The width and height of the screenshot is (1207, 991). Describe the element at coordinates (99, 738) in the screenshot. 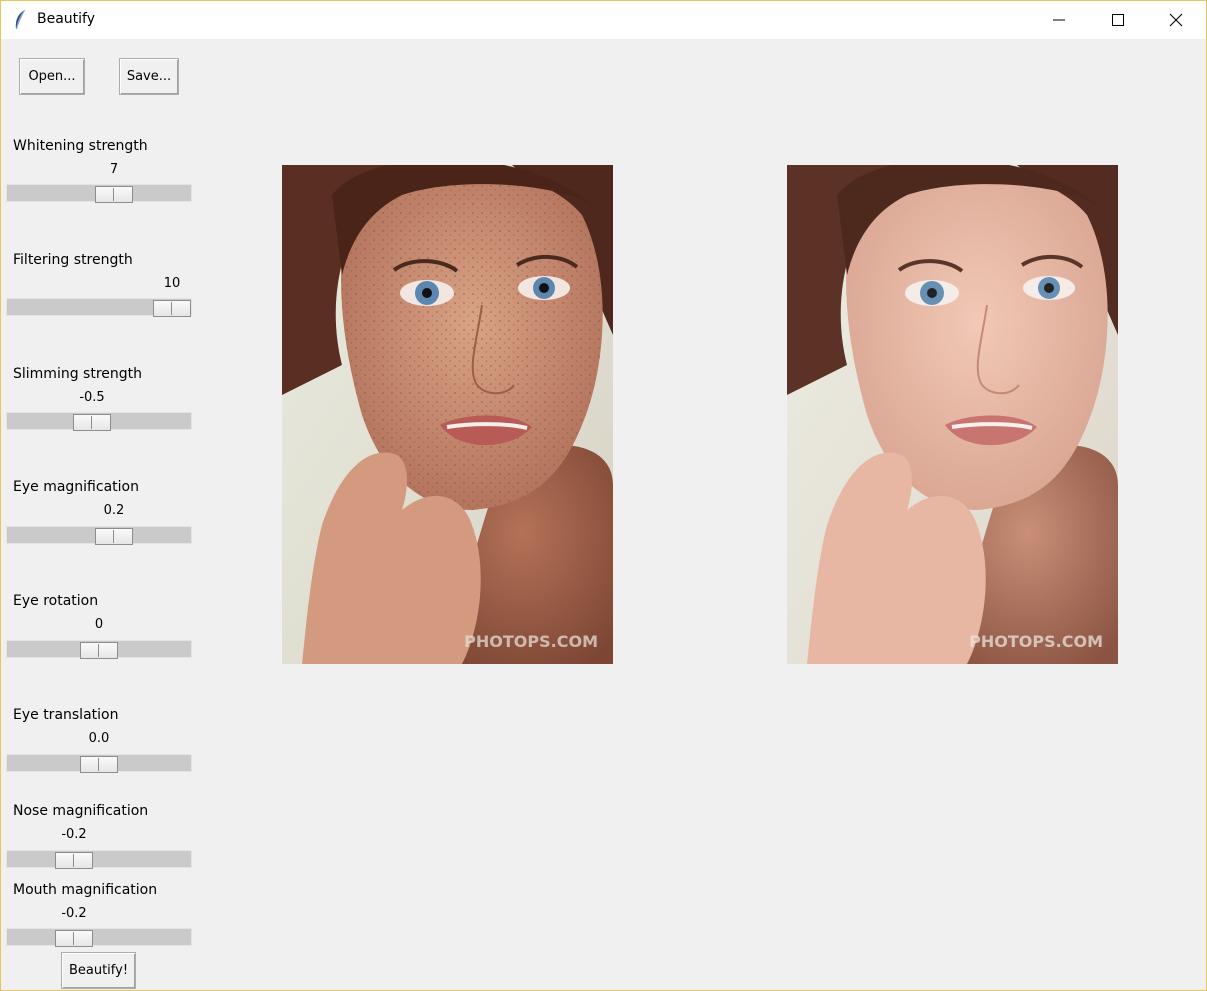

I see `eye-translation-value: 0.0` at that location.